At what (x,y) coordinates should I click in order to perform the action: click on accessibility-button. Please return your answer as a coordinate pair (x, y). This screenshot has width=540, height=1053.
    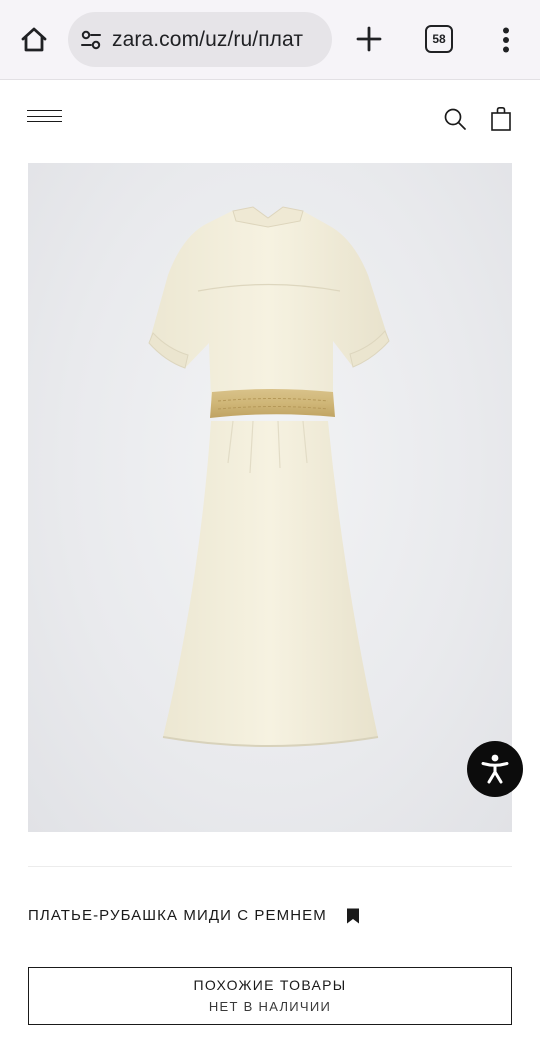
    Looking at the image, I should click on (495, 769).